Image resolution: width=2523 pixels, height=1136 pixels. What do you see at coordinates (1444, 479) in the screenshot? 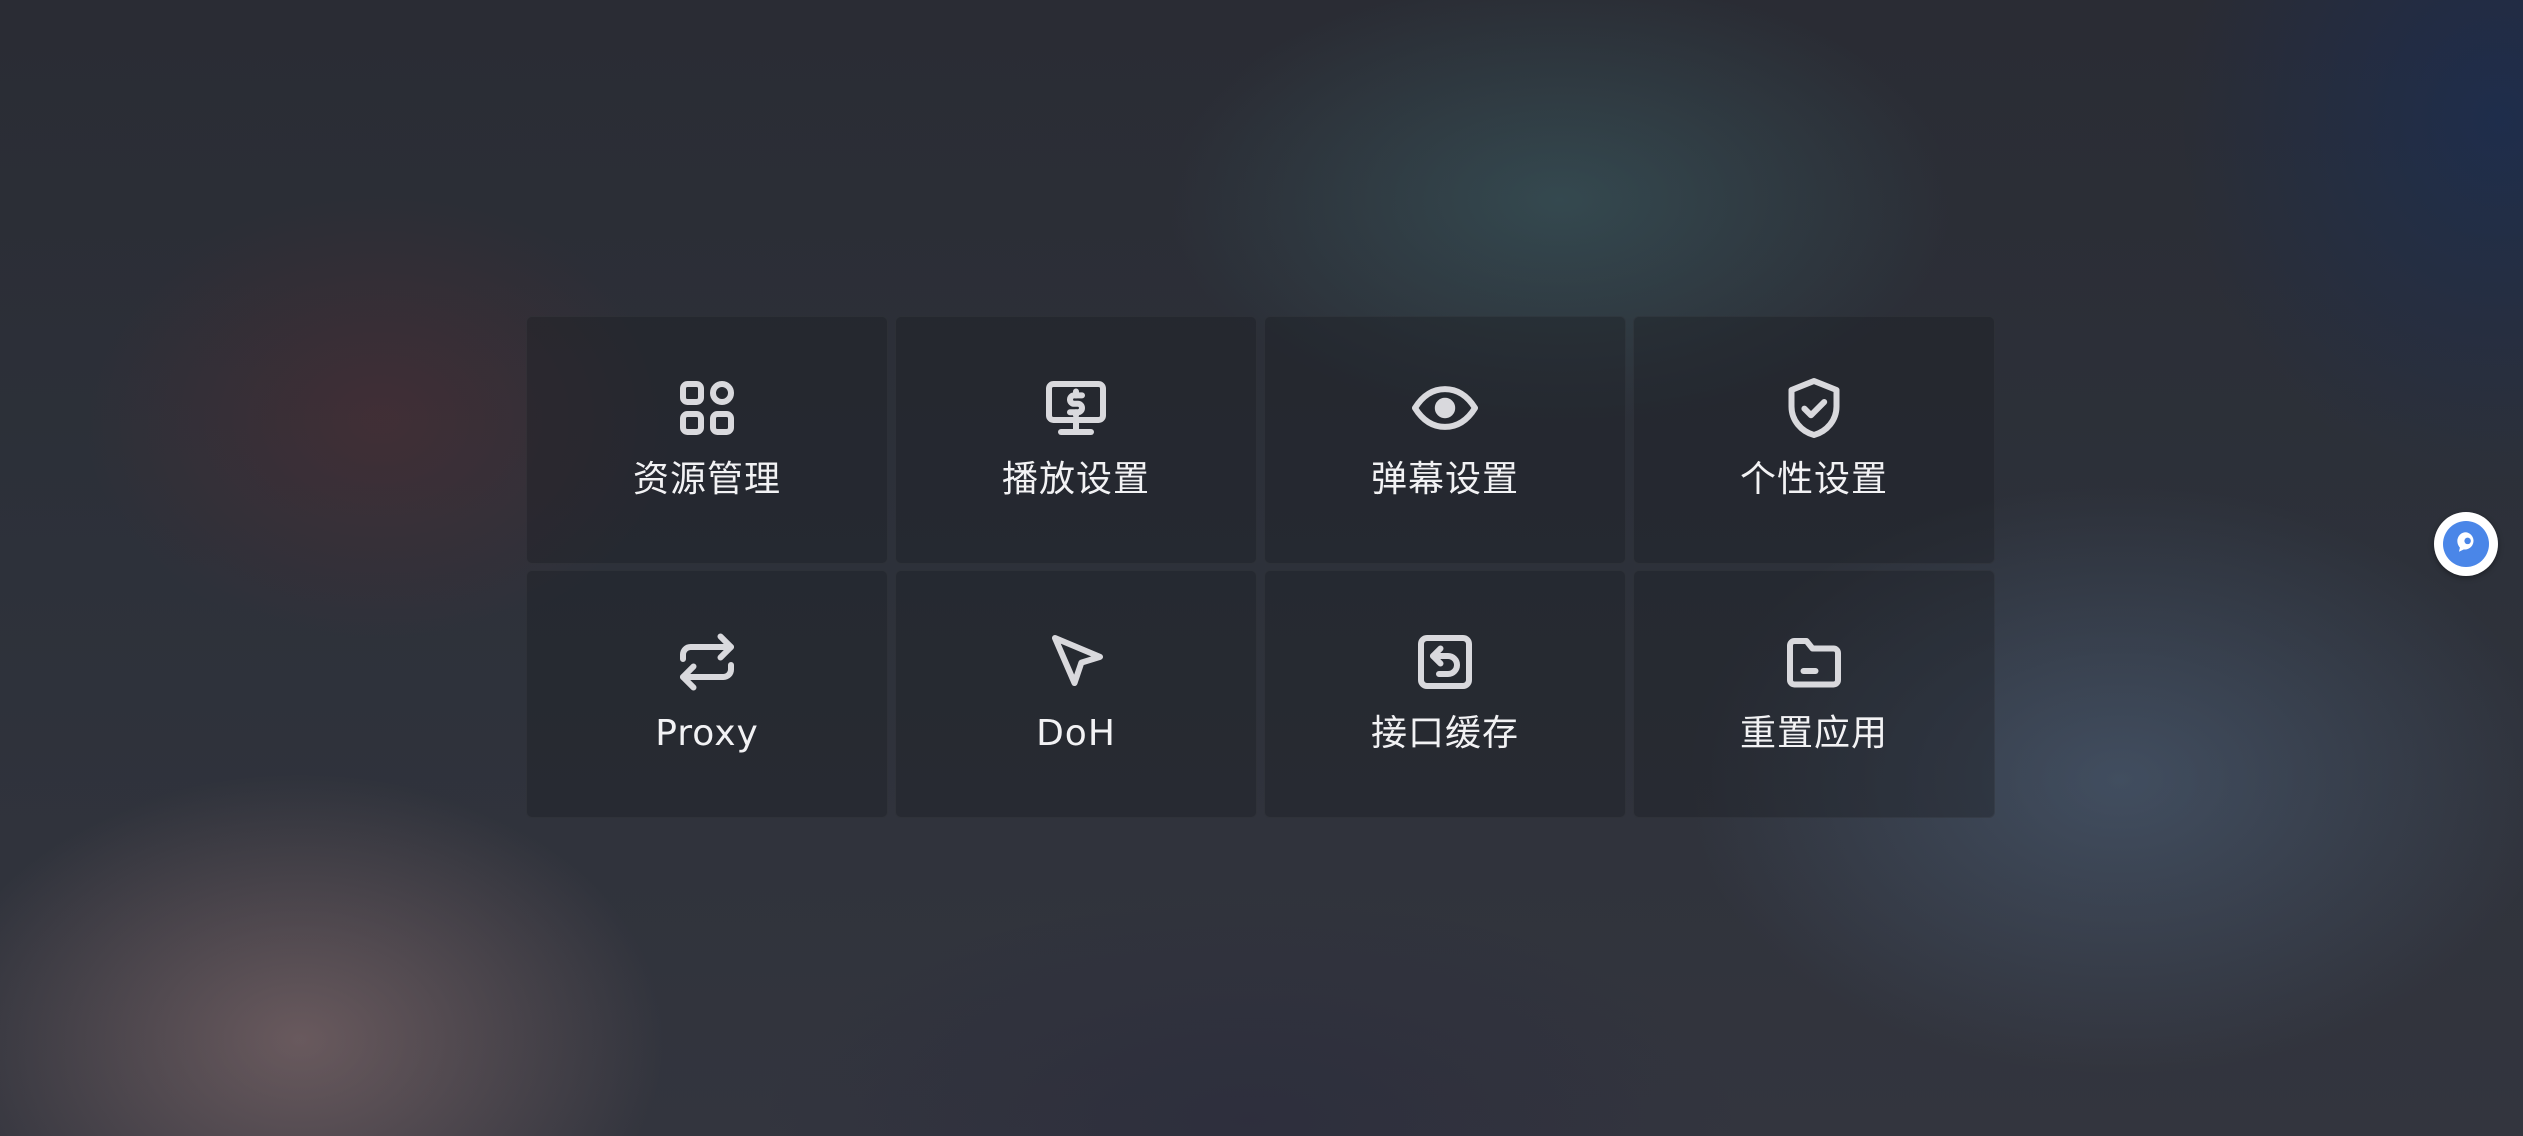
I see `tile-label: 弹幕设置` at bounding box center [1444, 479].